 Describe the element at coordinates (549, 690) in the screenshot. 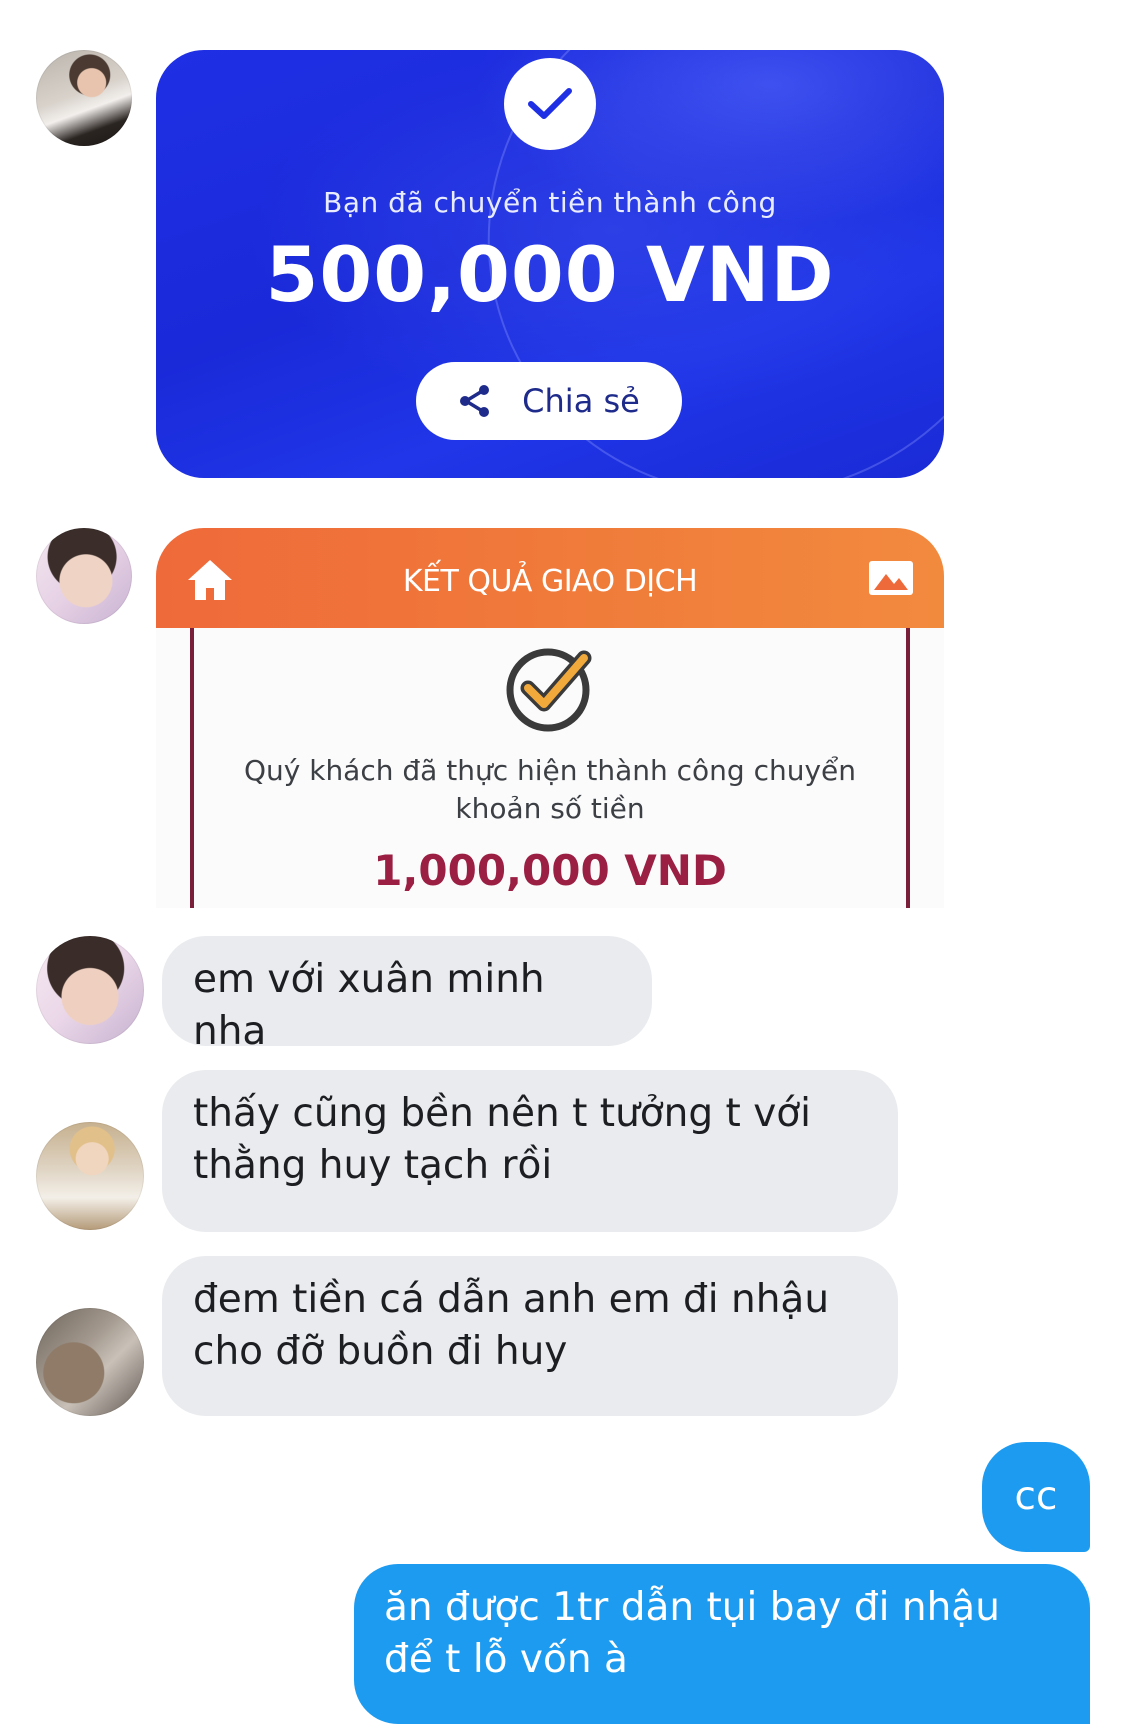

I see `check-circle-icon` at that location.